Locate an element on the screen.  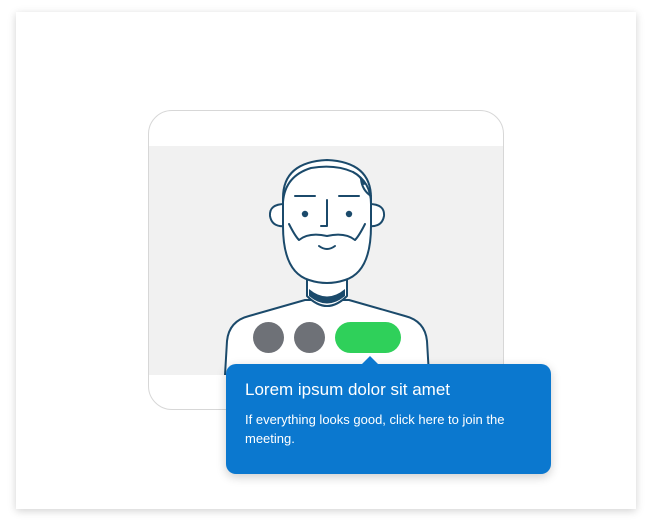
call-controls is located at coordinates (327, 337).